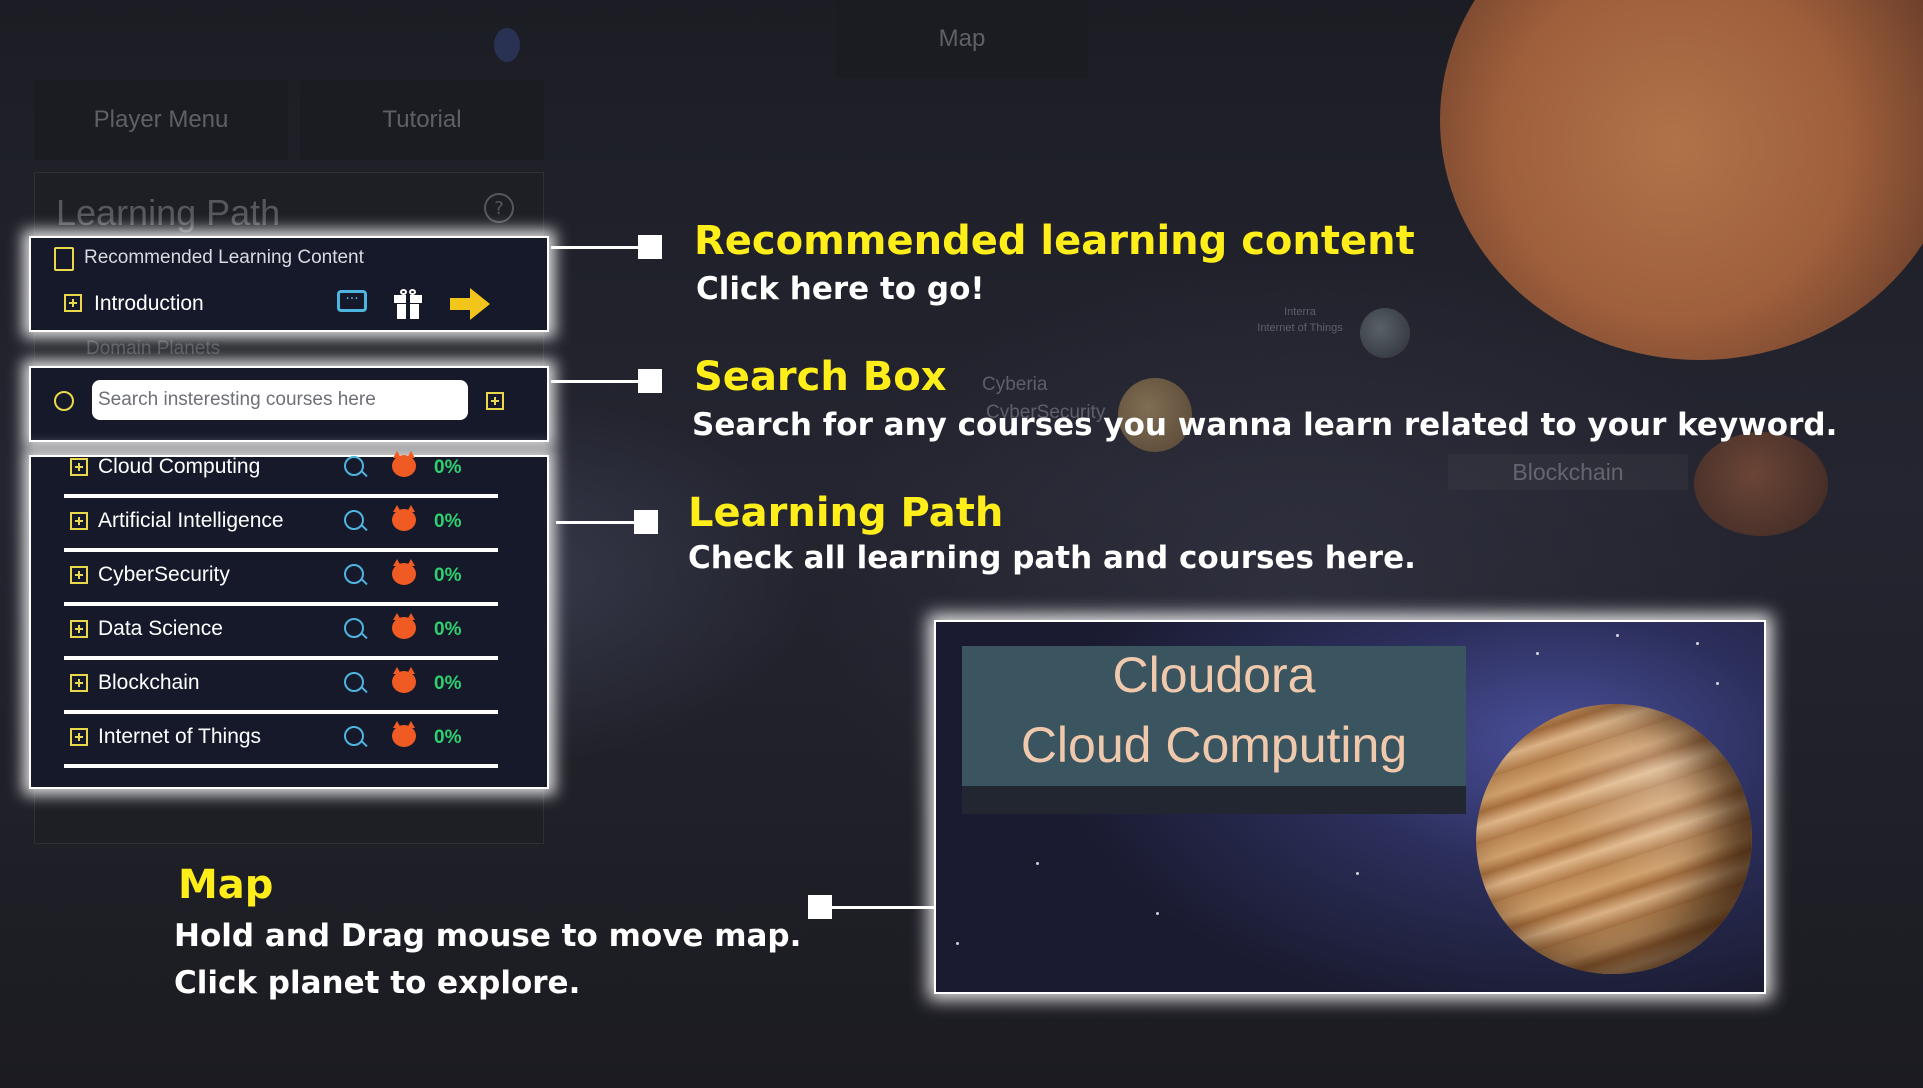 Image resolution: width=1923 pixels, height=1088 pixels. What do you see at coordinates (840, 289) in the screenshot?
I see `annotation-recommended-desc: Click here to go!` at bounding box center [840, 289].